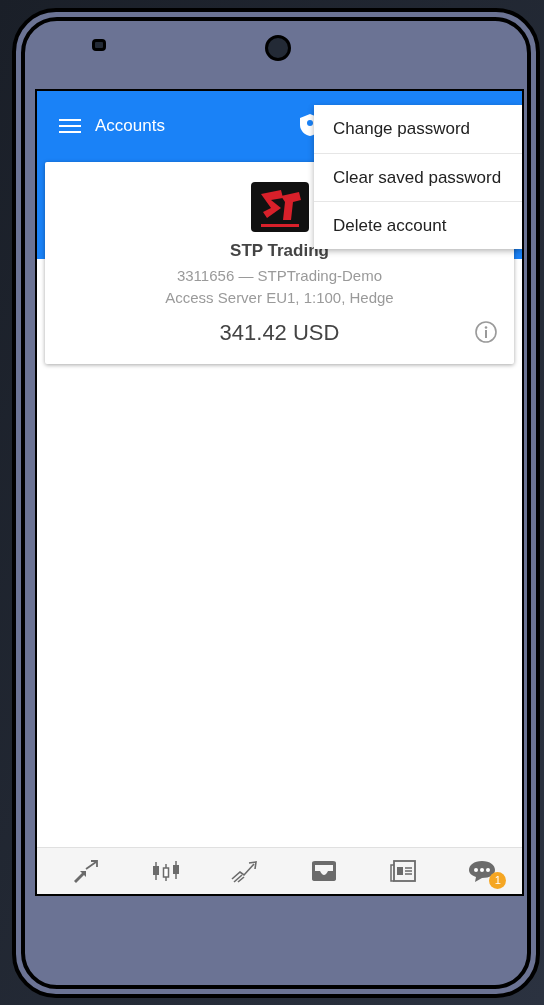 This screenshot has width=544, height=1005. What do you see at coordinates (418, 225) in the screenshot?
I see `menu-item: Delete account` at bounding box center [418, 225].